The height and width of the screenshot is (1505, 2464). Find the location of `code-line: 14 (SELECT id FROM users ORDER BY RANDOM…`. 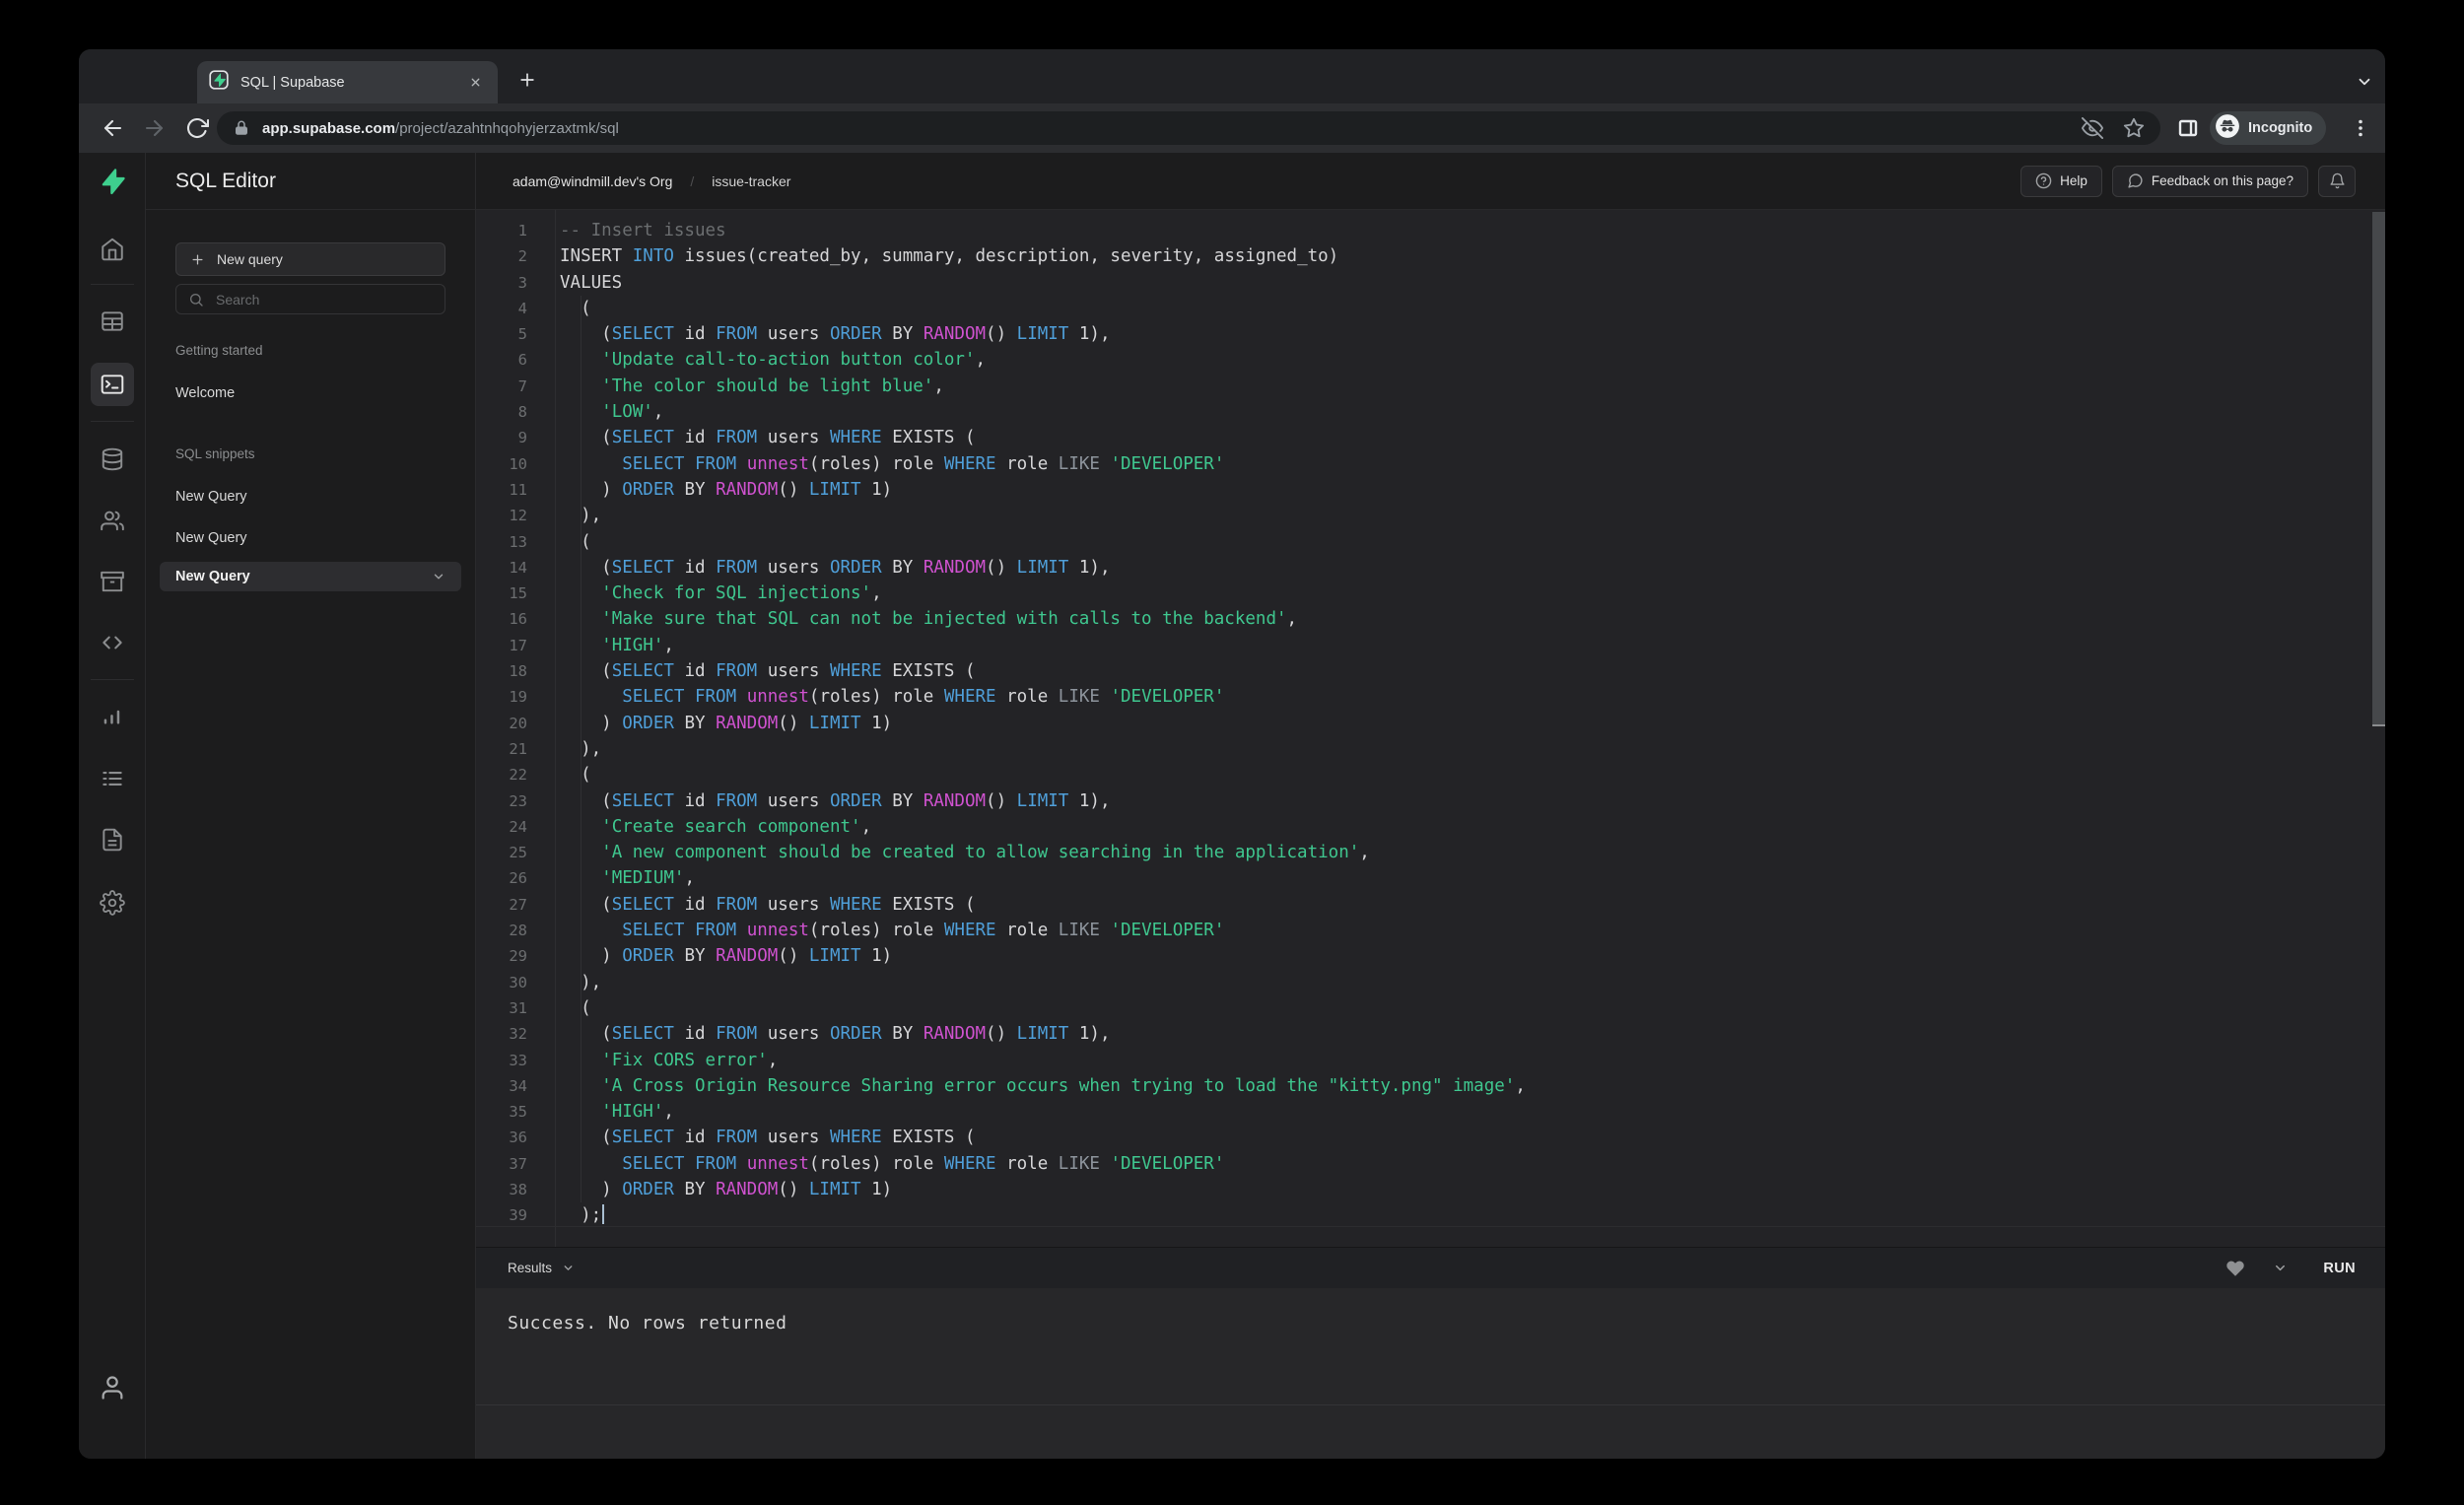

code-line: 14 (SELECT id FROM users ORDER BY RANDOM… is located at coordinates (1430, 568).